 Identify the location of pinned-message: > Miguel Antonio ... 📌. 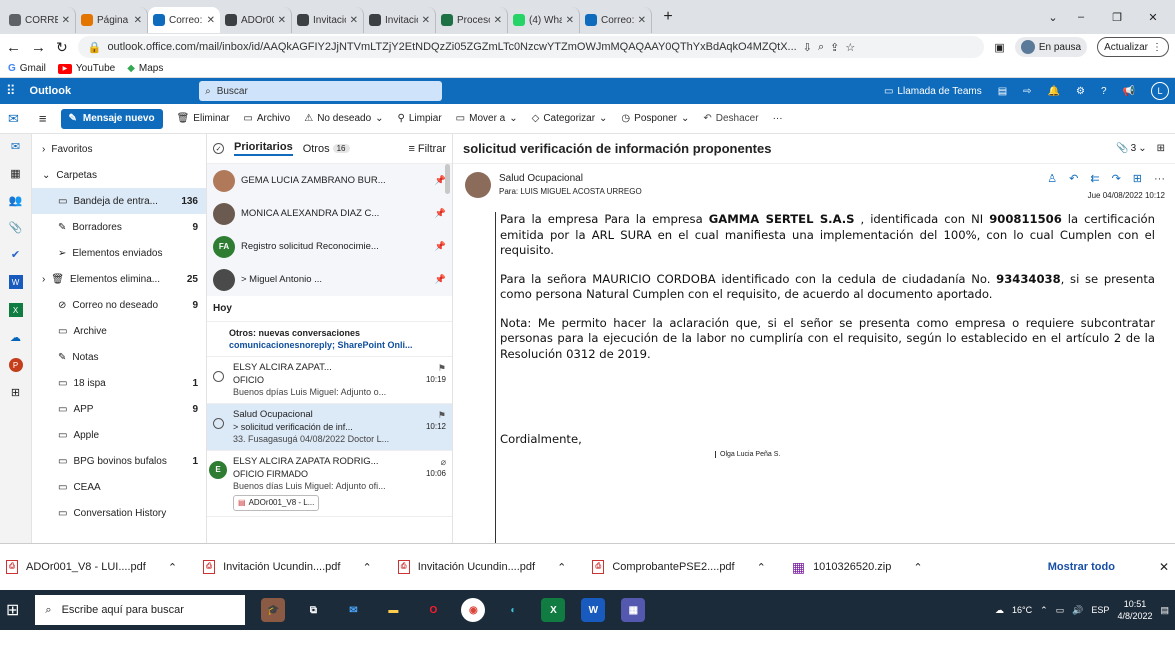
(329, 279).